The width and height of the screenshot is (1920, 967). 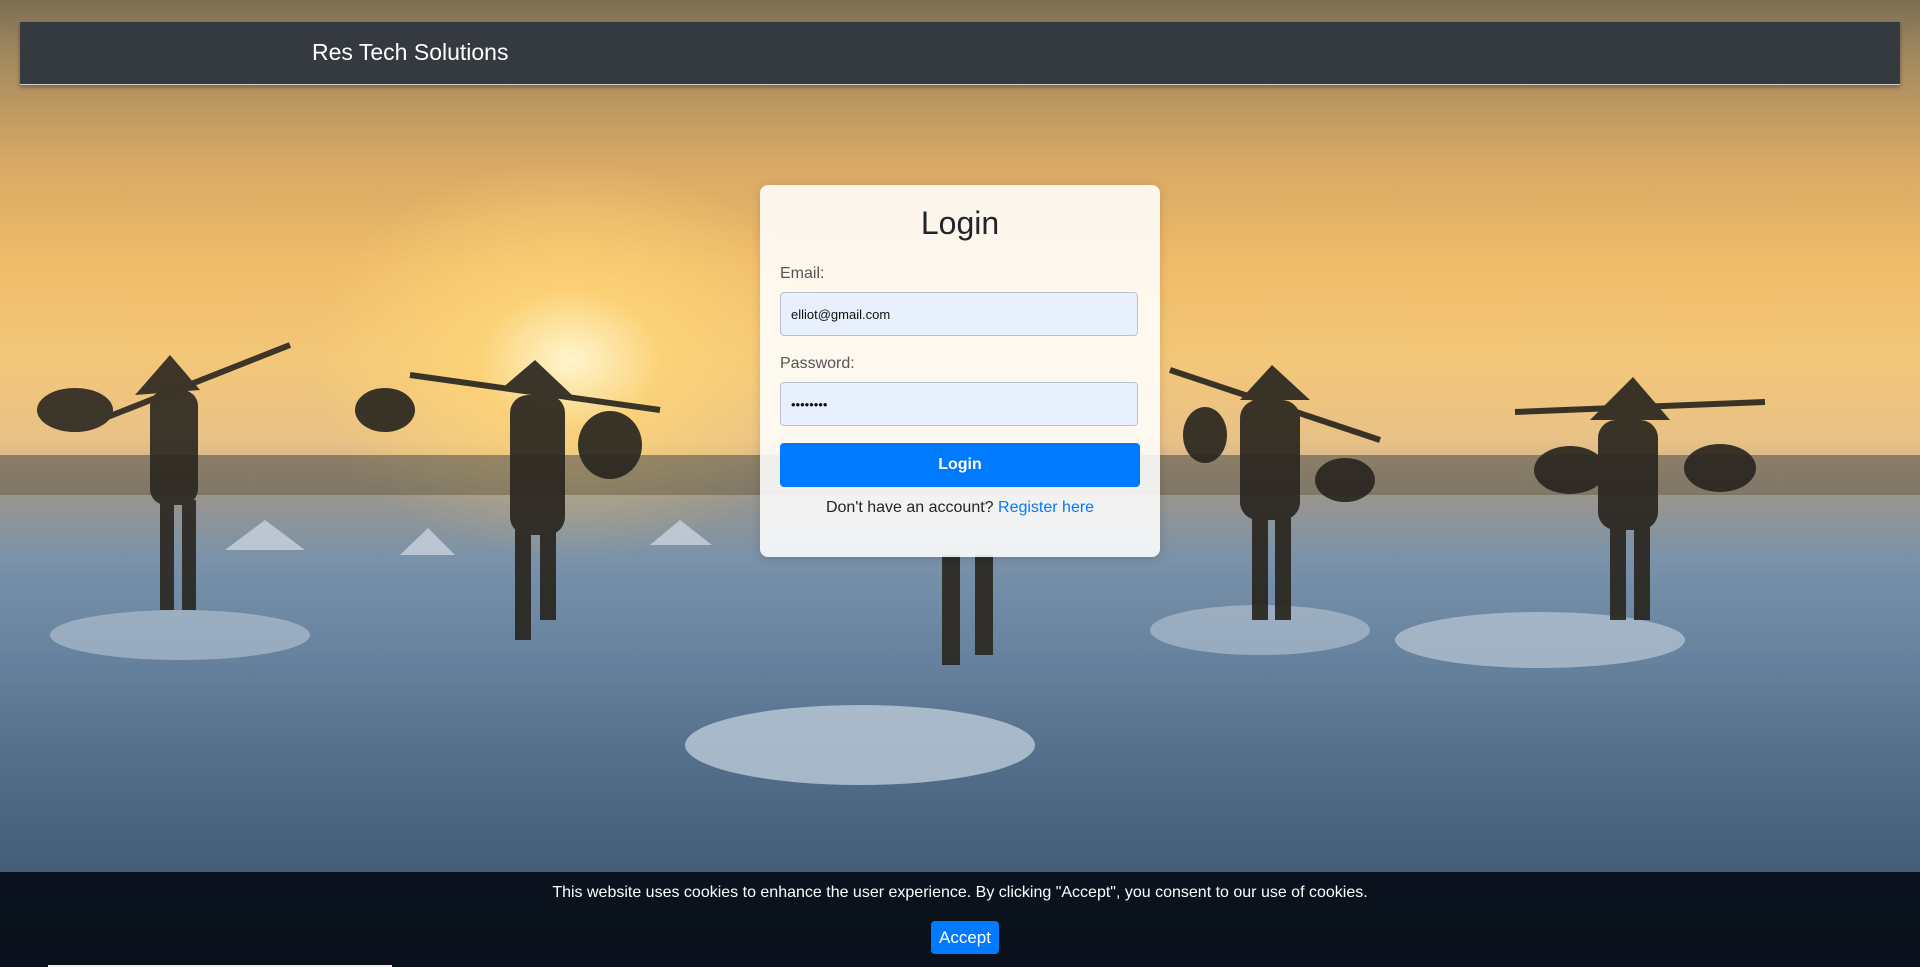 I want to click on top-navbar: Res Tech Solutions, so click(x=960, y=53).